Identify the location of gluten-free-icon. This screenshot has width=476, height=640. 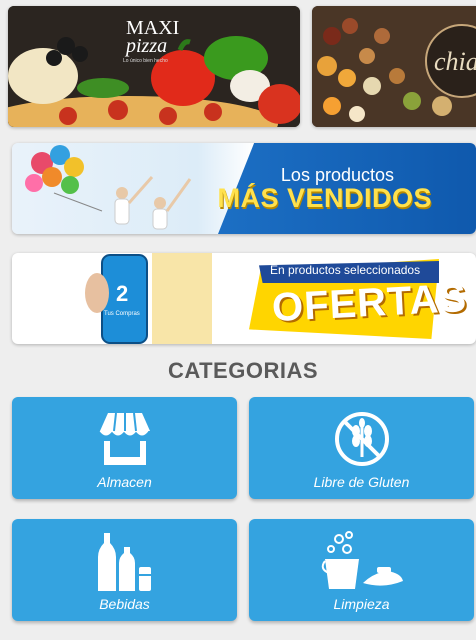
(361, 439).